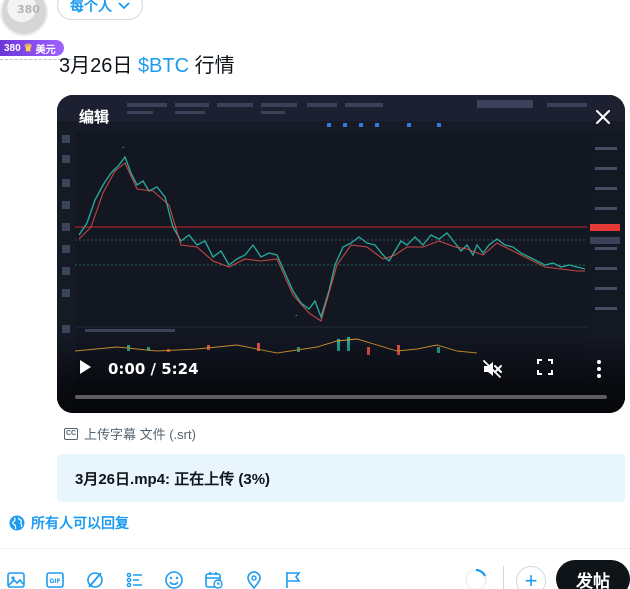  Describe the element at coordinates (341, 478) in the screenshot. I see `upload-status-banner: 3月26日.mp4: 正在上传 (3%)` at that location.